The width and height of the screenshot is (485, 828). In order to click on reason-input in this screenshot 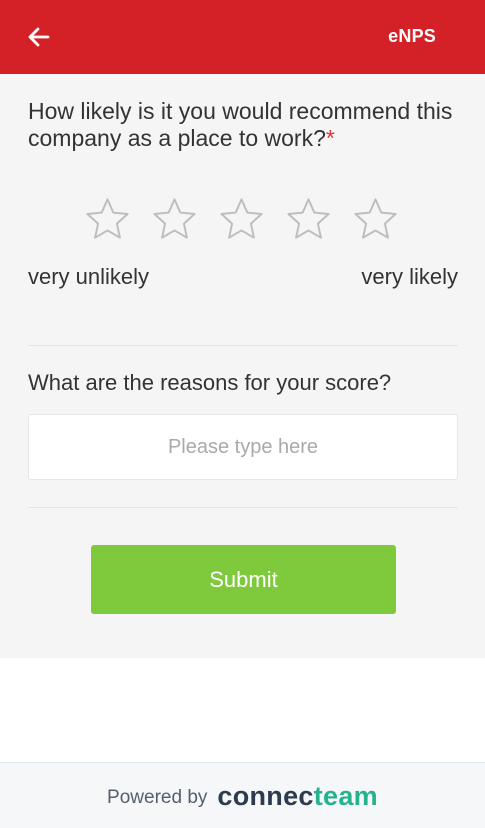, I will do `click(243, 447)`.